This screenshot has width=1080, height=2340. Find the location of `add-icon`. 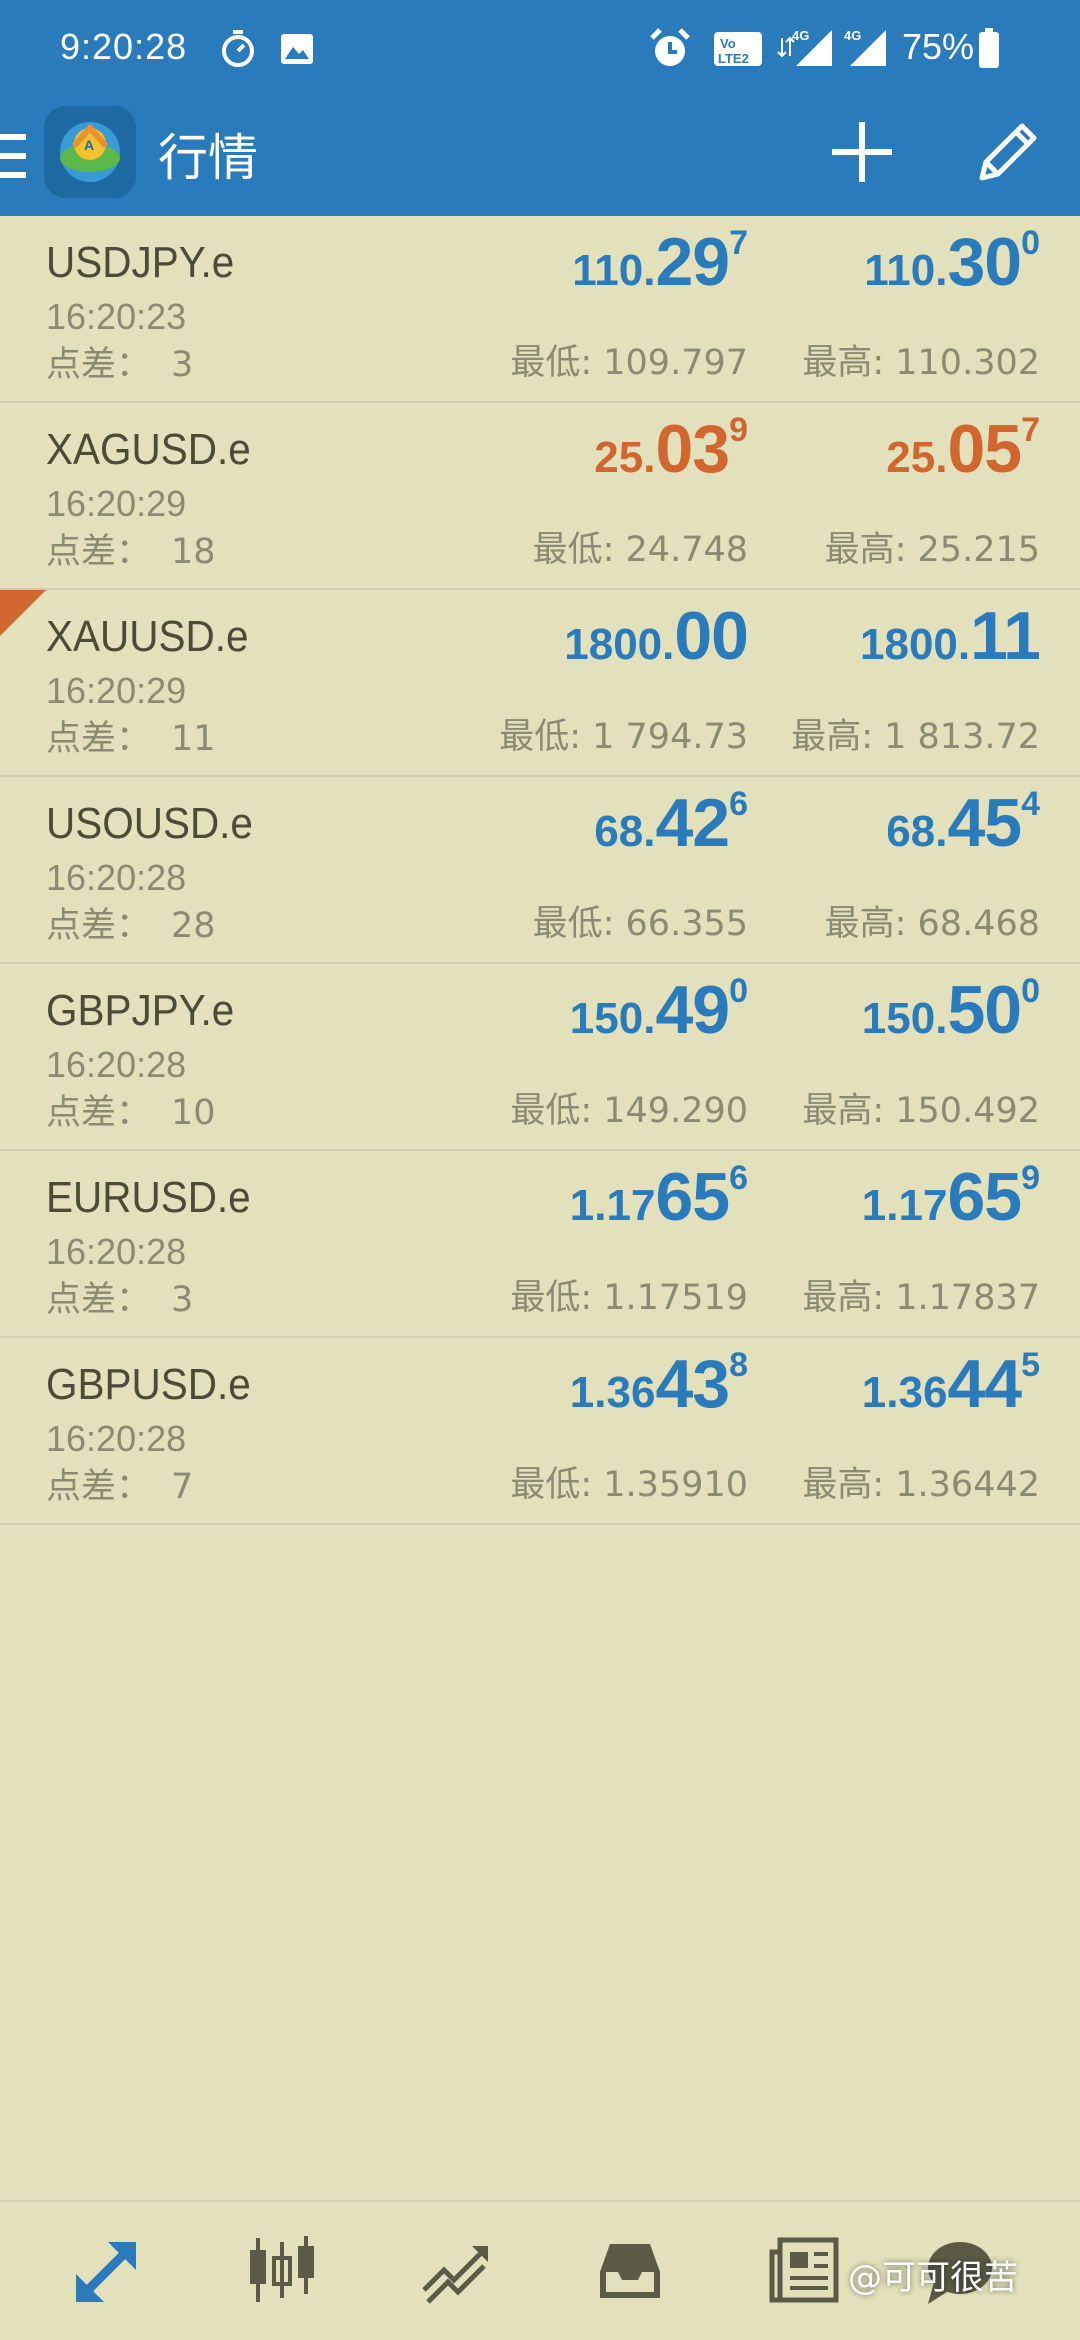

add-icon is located at coordinates (862, 152).